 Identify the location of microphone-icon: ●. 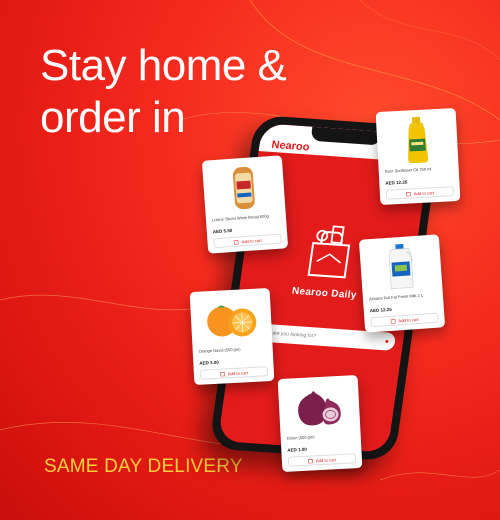
(386, 341).